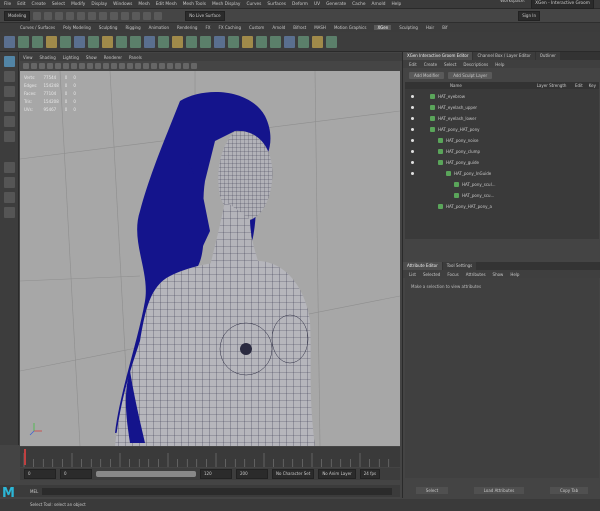 This screenshot has height=511, width=600. I want to click on shelf-tab: Poly Modeling, so click(77, 27).